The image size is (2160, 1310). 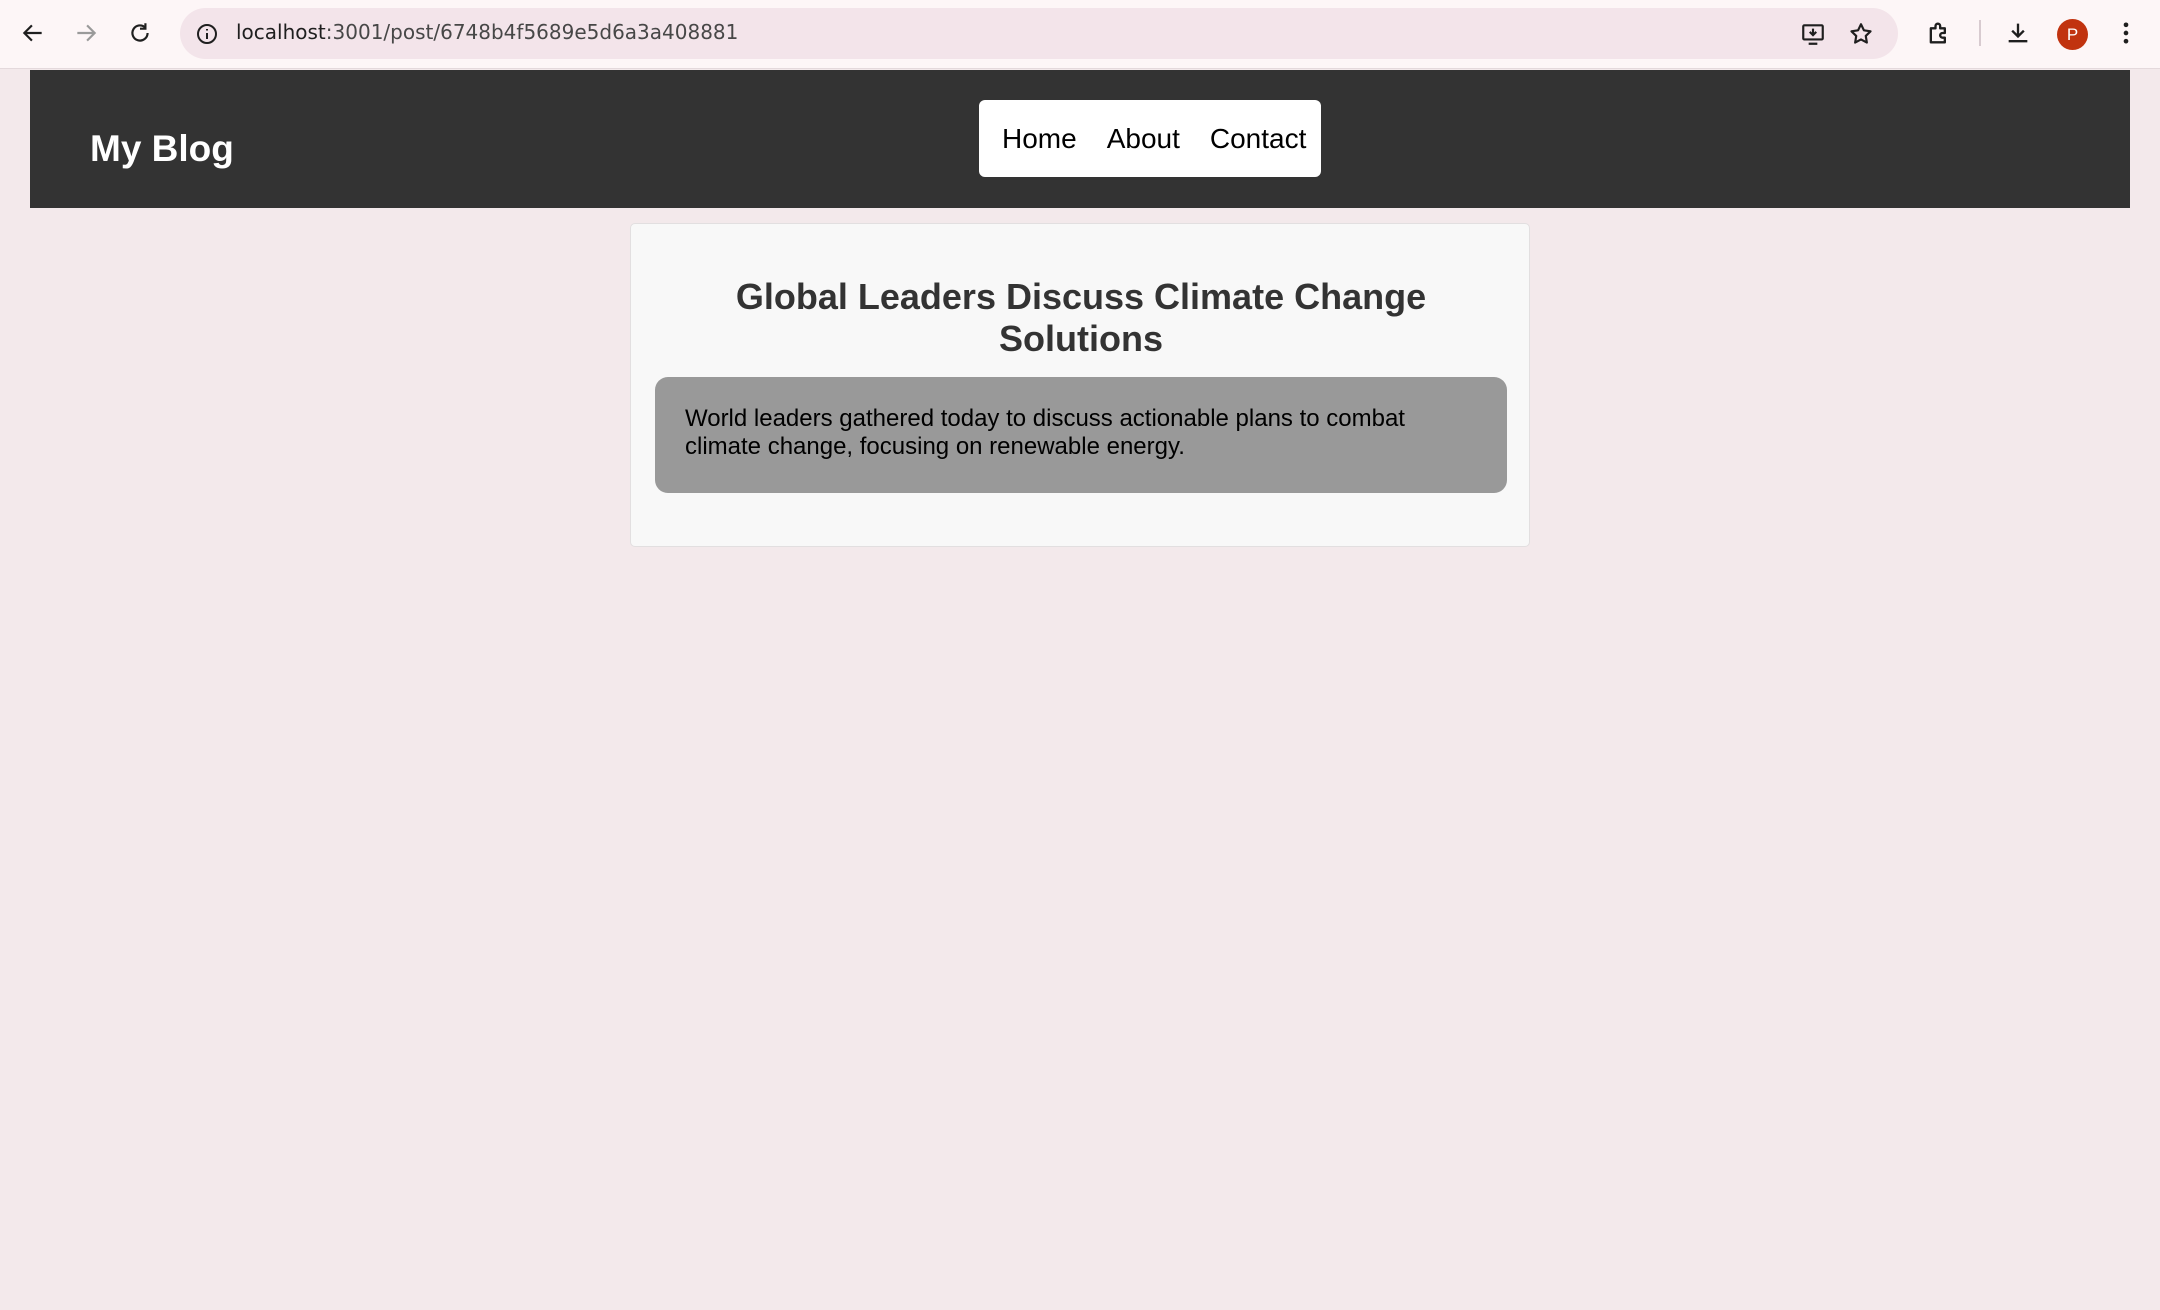 I want to click on downloads-button, so click(x=2018, y=33).